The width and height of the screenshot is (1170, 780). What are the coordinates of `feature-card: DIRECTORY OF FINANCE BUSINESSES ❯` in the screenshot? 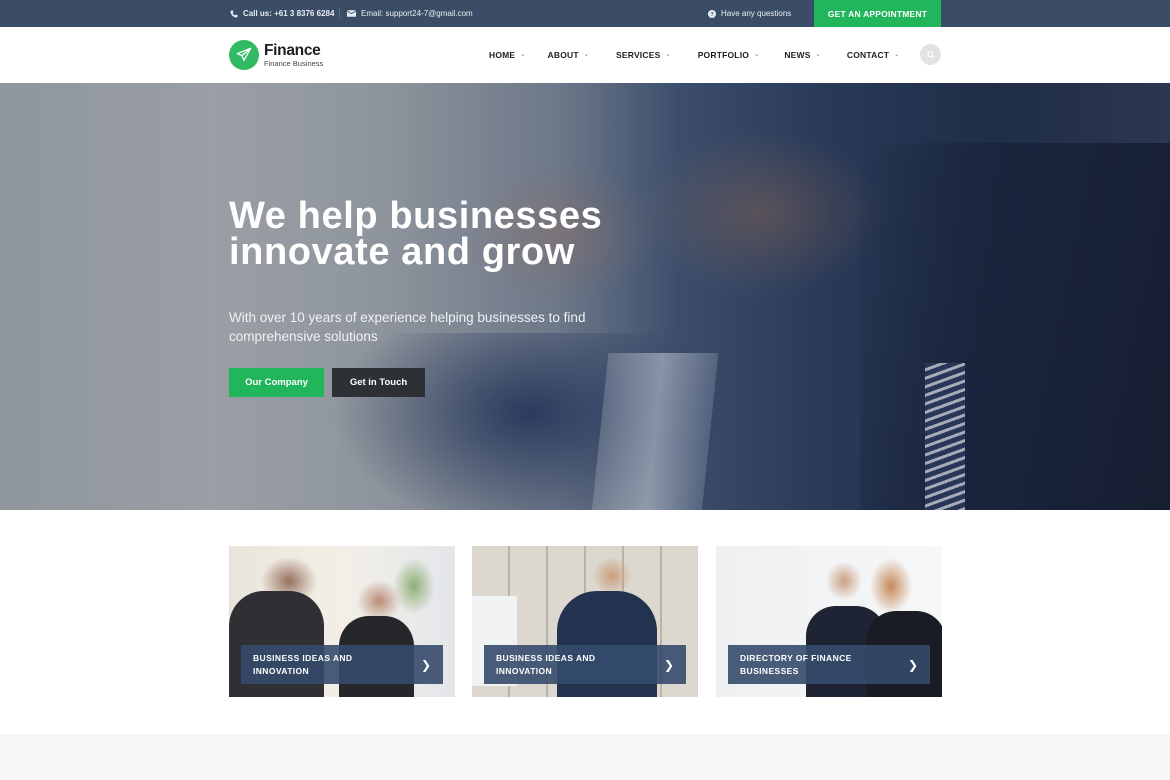 It's located at (829, 621).